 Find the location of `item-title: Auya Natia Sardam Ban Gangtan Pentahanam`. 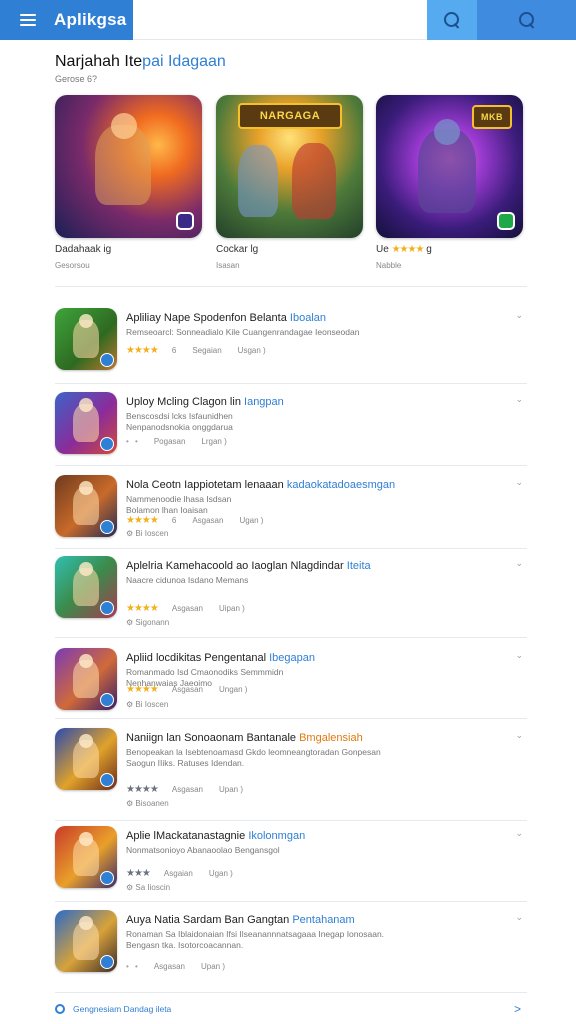

item-title: Auya Natia Sardam Ban Gangtan Pentahanam is located at coordinates (240, 920).